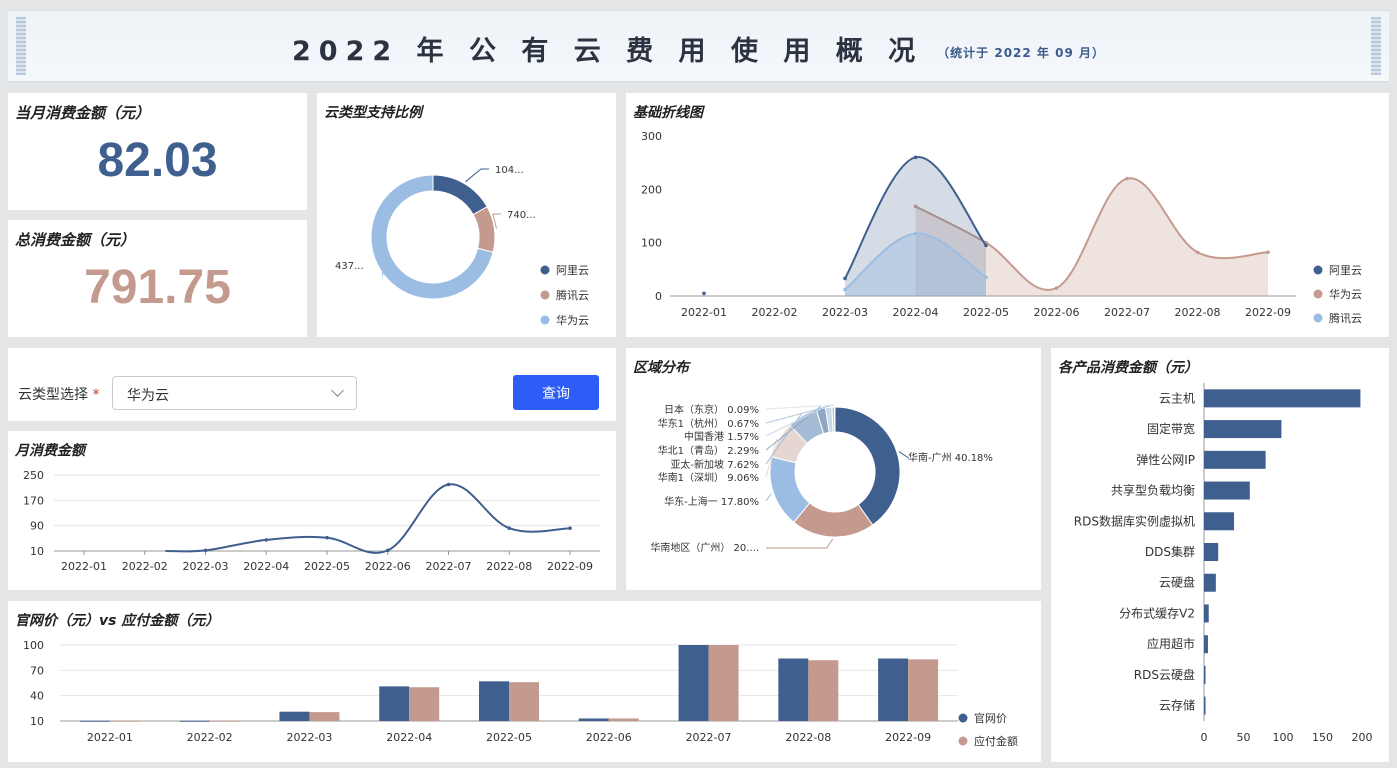 This screenshot has width=1397, height=768. I want to click on monthly-series-line, so click(368, 518).